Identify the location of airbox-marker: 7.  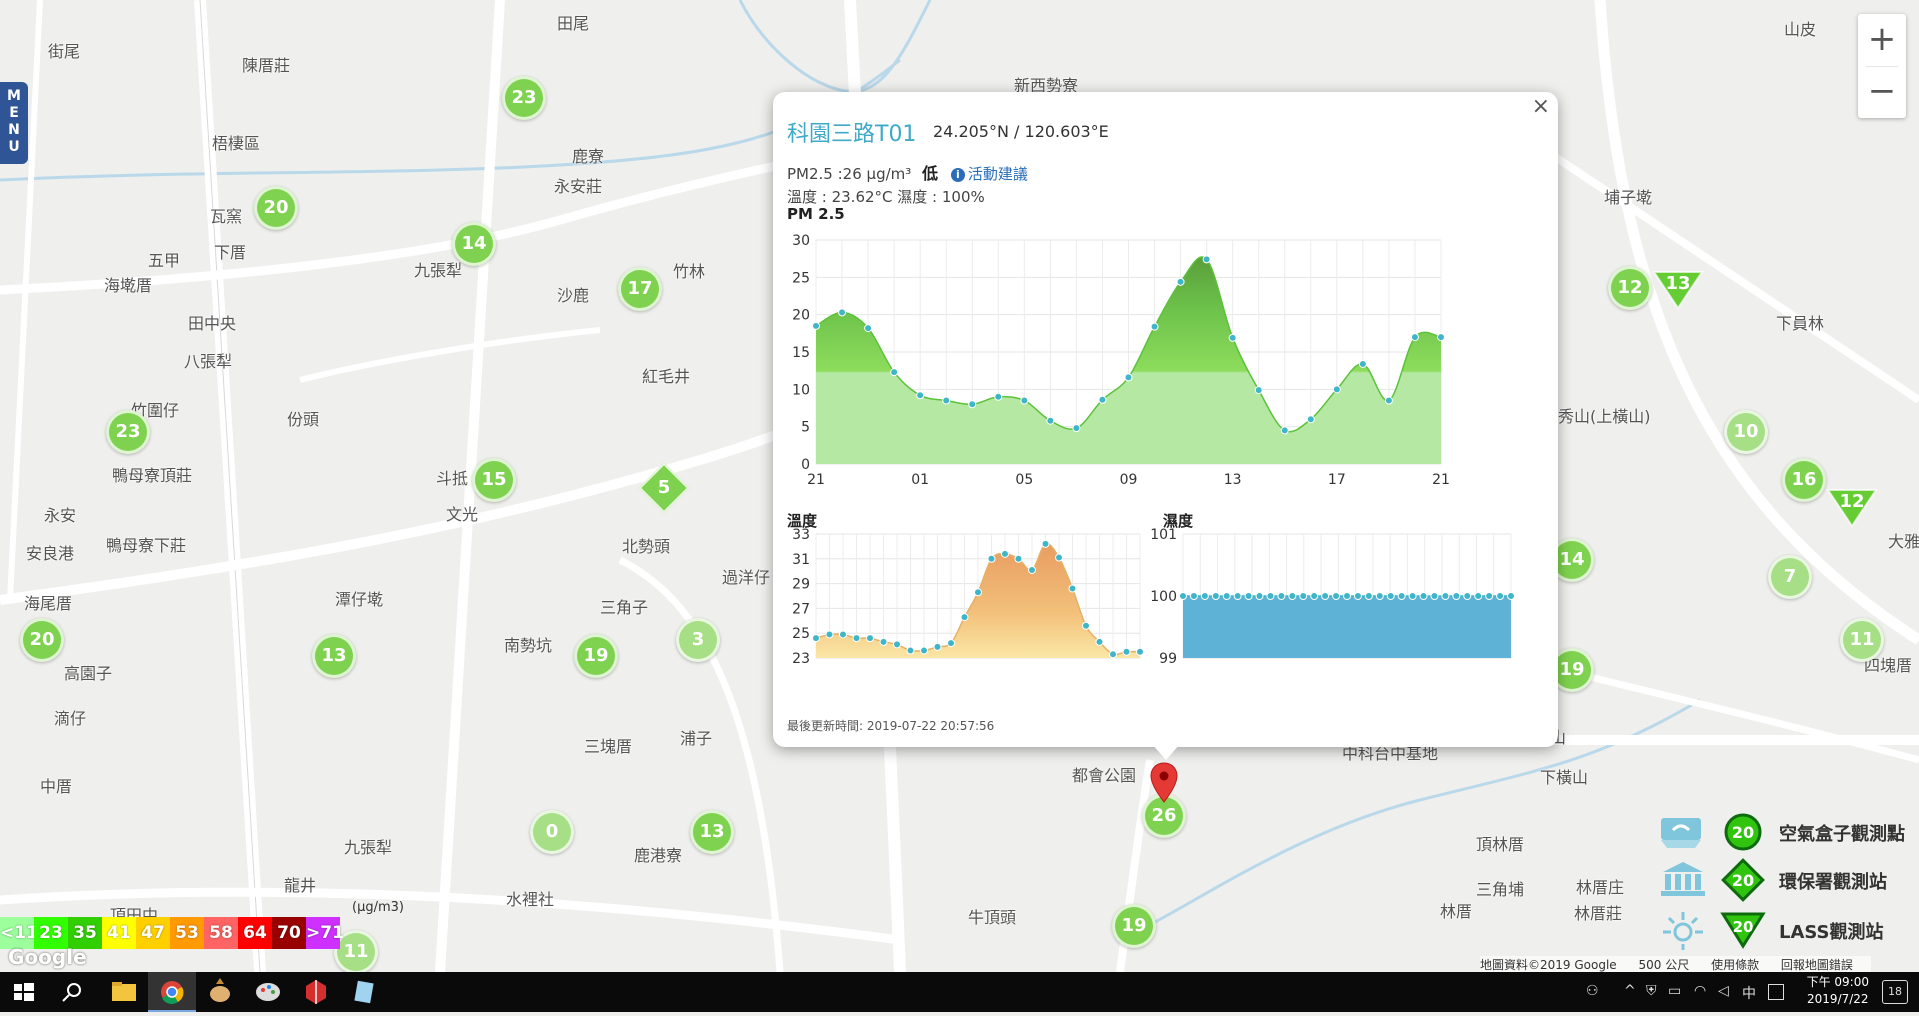
(1790, 577).